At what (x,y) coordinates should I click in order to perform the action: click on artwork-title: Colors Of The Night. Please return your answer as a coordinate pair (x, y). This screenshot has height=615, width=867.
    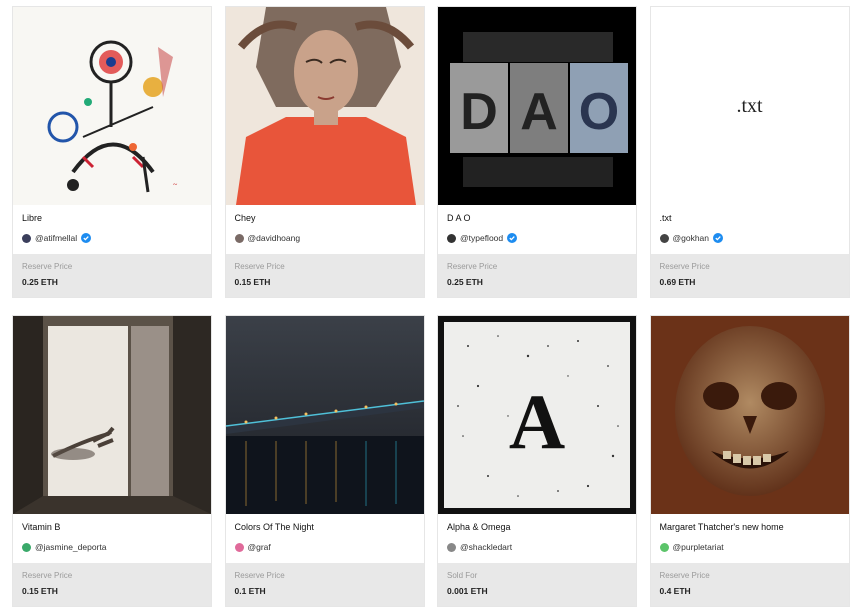
    Looking at the image, I should click on (274, 527).